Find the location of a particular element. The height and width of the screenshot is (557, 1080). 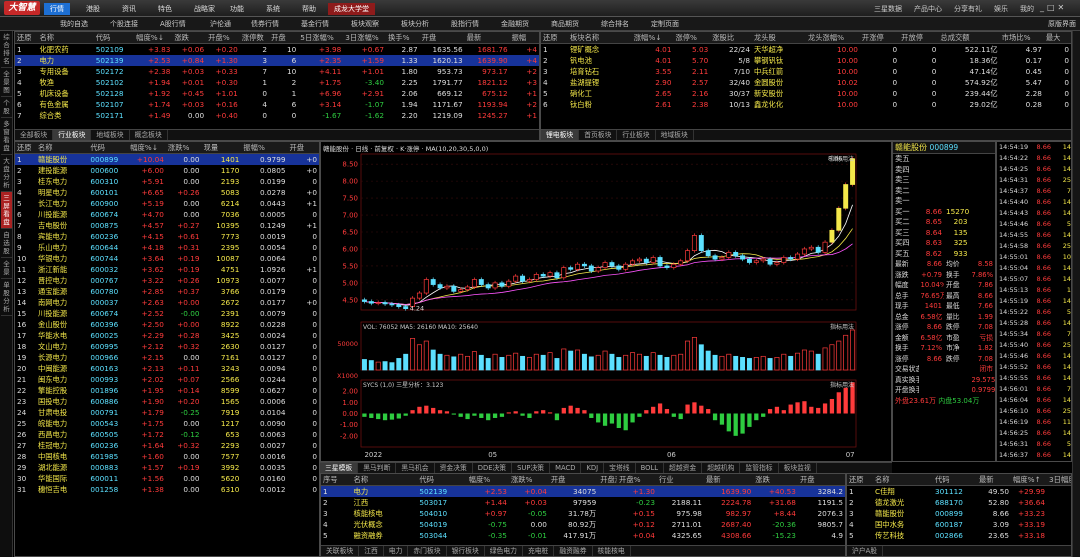

indicator-tab-6: MACD is located at coordinates (566, 468).